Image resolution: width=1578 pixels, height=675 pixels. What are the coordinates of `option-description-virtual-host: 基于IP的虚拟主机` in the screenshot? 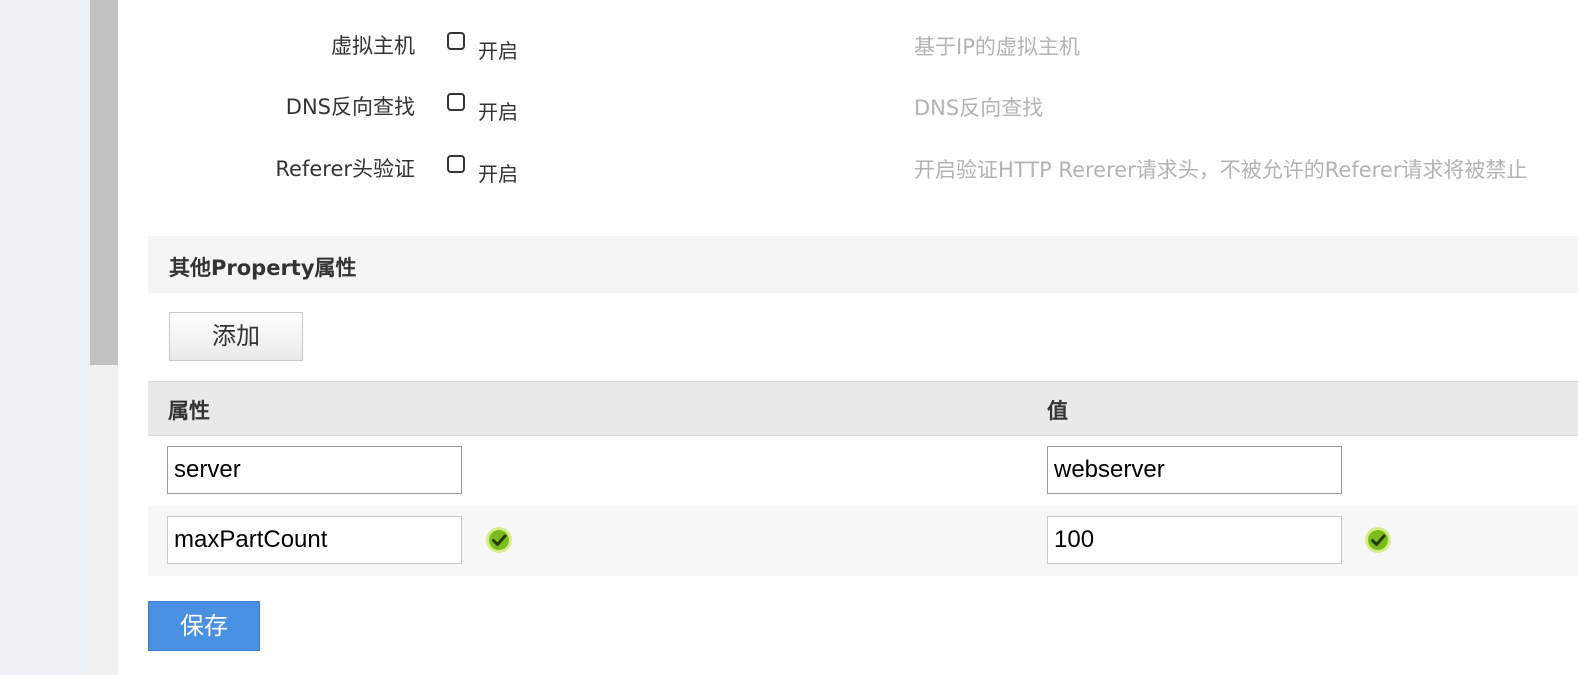 It's located at (997, 47).